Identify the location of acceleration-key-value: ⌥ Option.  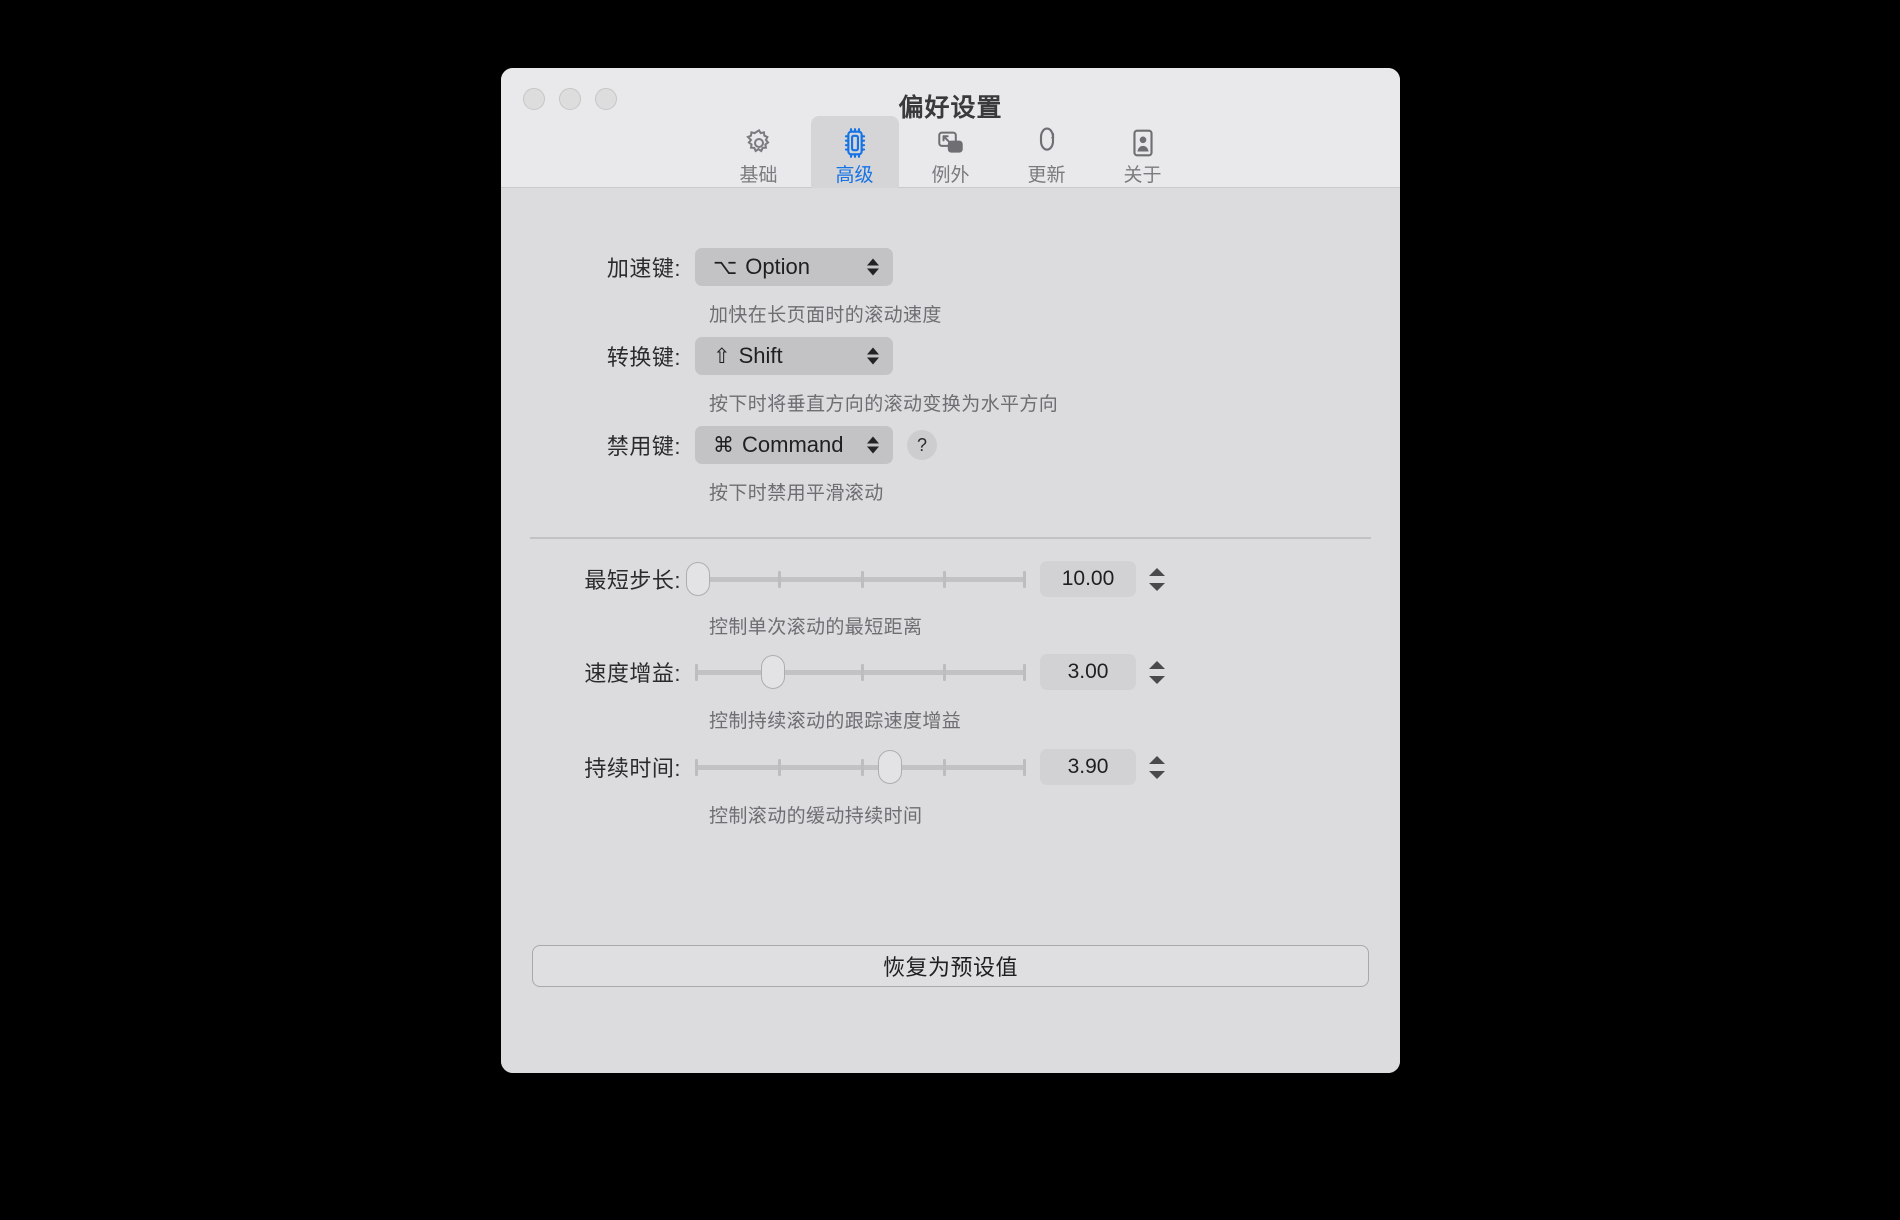
(762, 266).